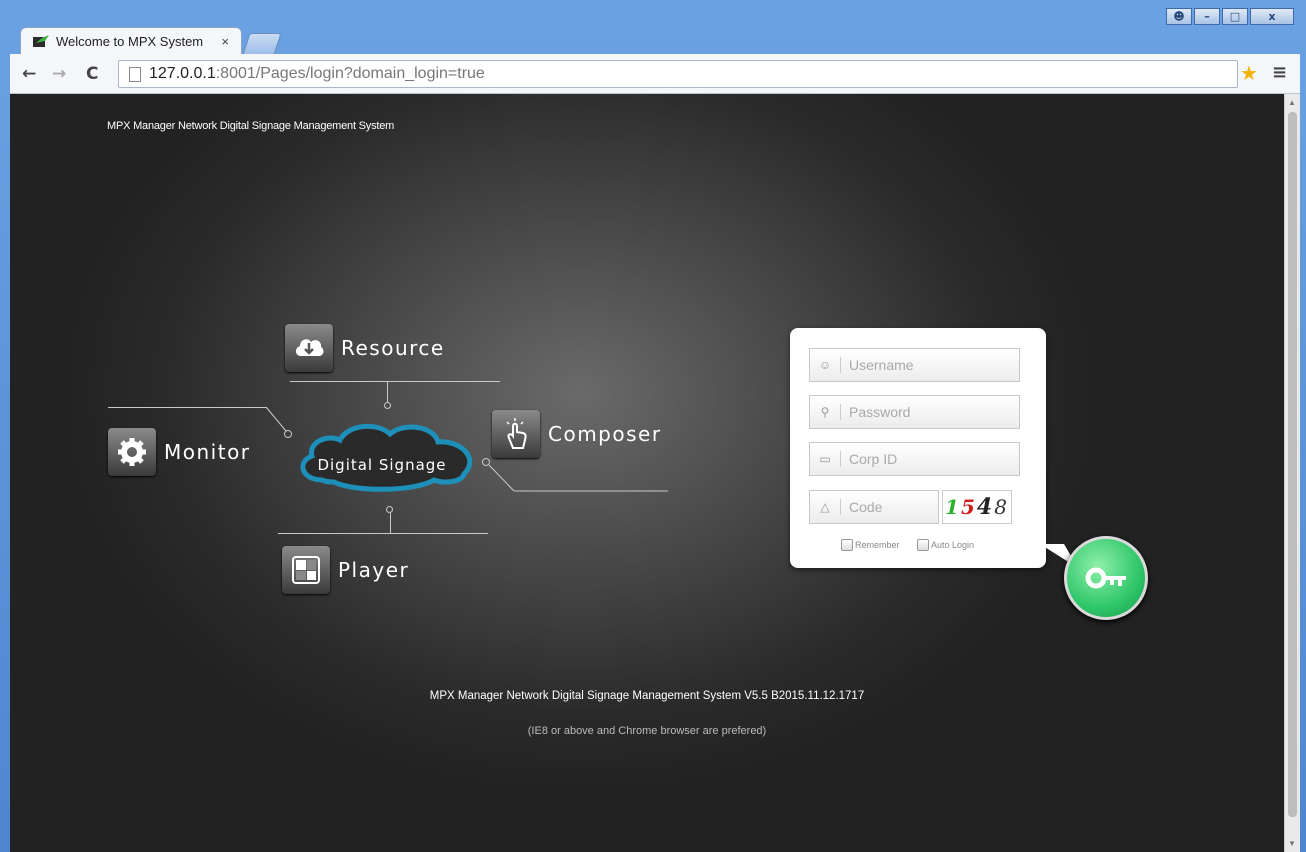  What do you see at coordinates (59, 74) in the screenshot?
I see `forward-arrow-icon: →` at bounding box center [59, 74].